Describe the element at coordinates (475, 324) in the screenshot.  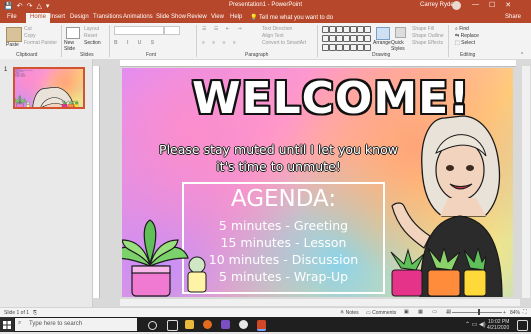
I see `tray-icons: ⌃ ▭ ◀)` at that location.